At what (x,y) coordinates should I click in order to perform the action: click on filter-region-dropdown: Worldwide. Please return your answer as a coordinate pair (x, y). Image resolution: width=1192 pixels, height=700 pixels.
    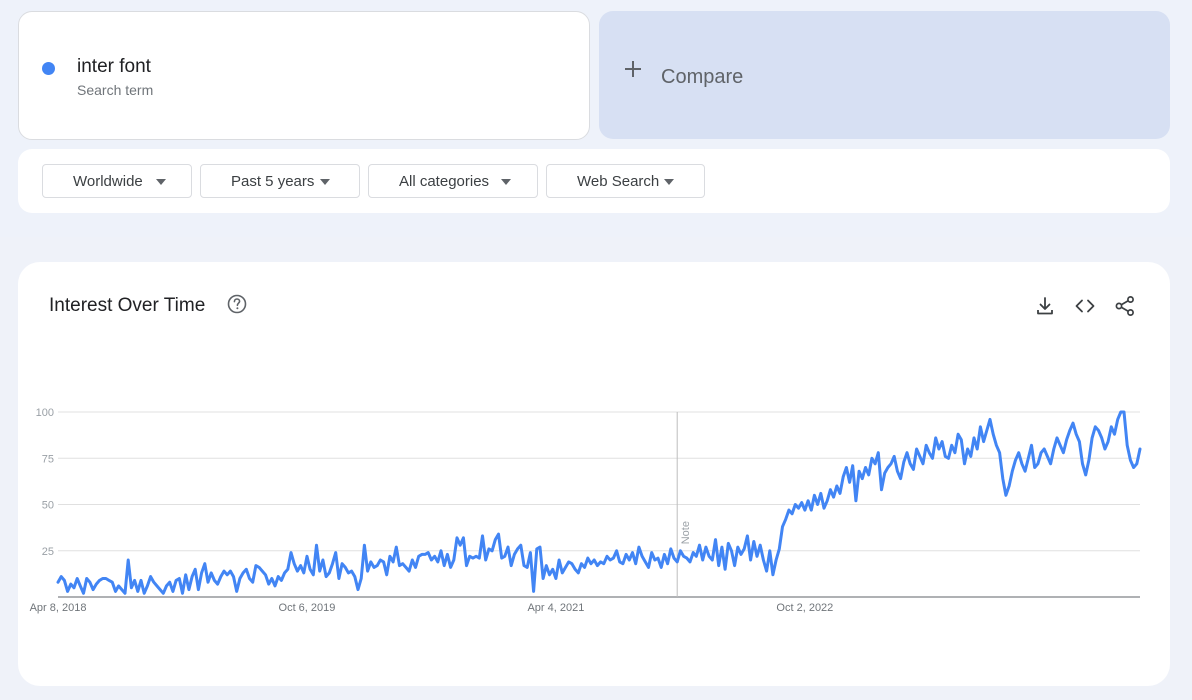
    Looking at the image, I should click on (117, 181).